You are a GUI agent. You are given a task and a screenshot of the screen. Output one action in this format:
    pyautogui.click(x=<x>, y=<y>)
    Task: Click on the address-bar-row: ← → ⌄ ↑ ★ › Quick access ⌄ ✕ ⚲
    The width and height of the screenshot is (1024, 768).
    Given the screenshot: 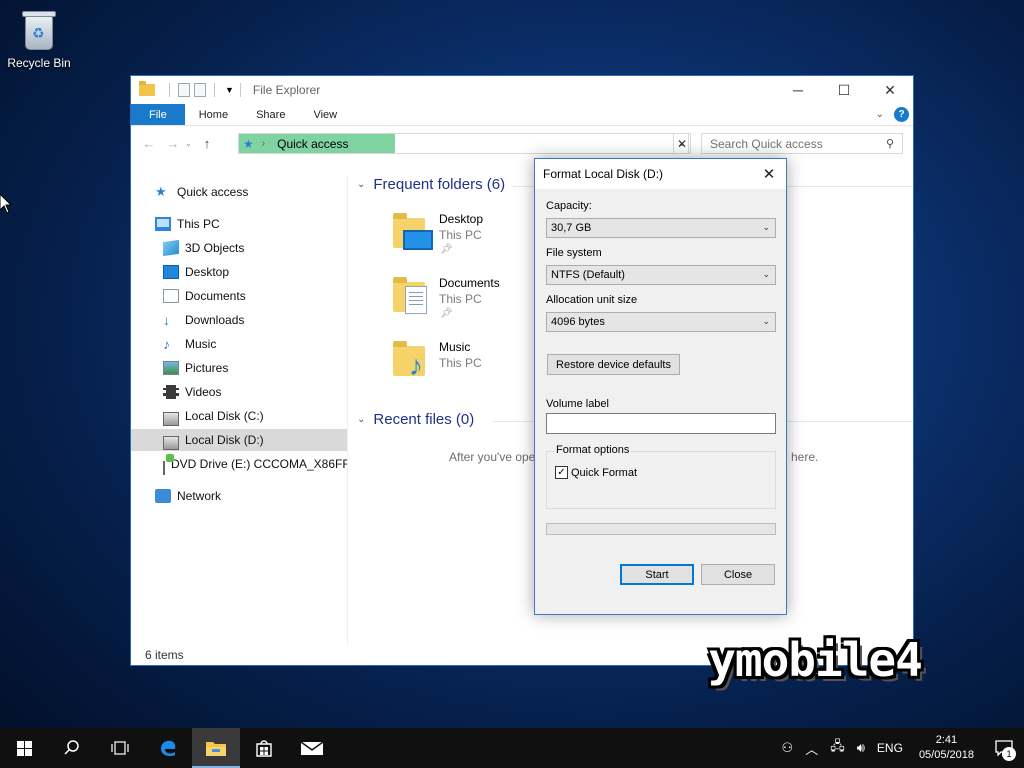 What is the action you would take?
    pyautogui.click(x=522, y=143)
    